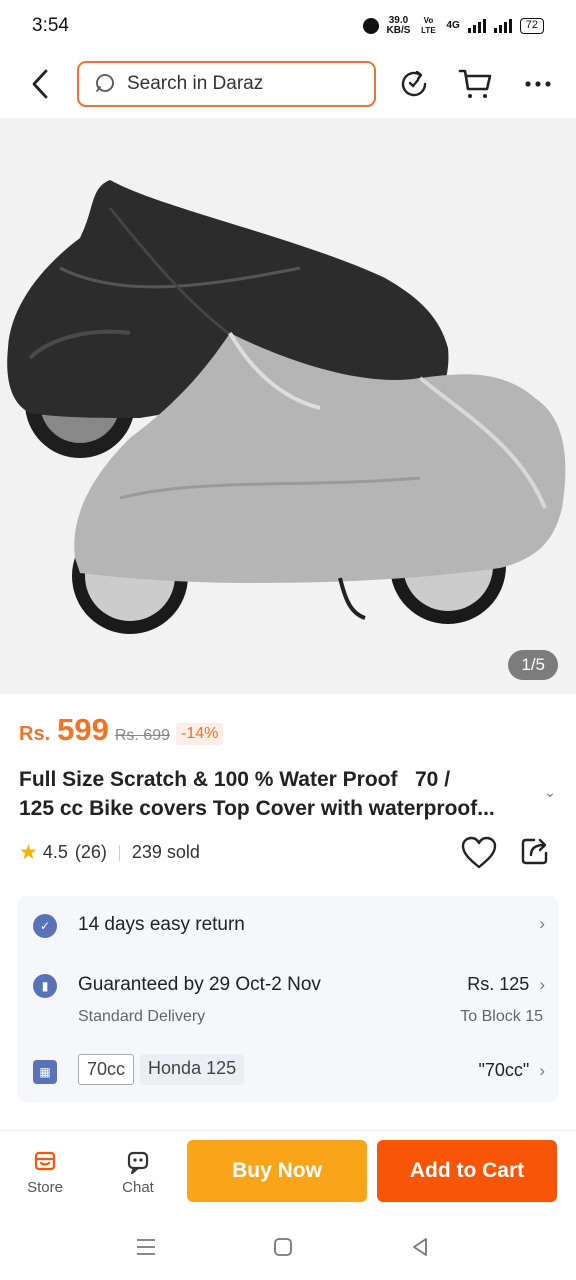 Image resolution: width=576 pixels, height=1280 pixels. Describe the element at coordinates (288, 1069) in the screenshot. I see `variant-row: ▦ 70cc Honda 125 "70cc" ›` at that location.